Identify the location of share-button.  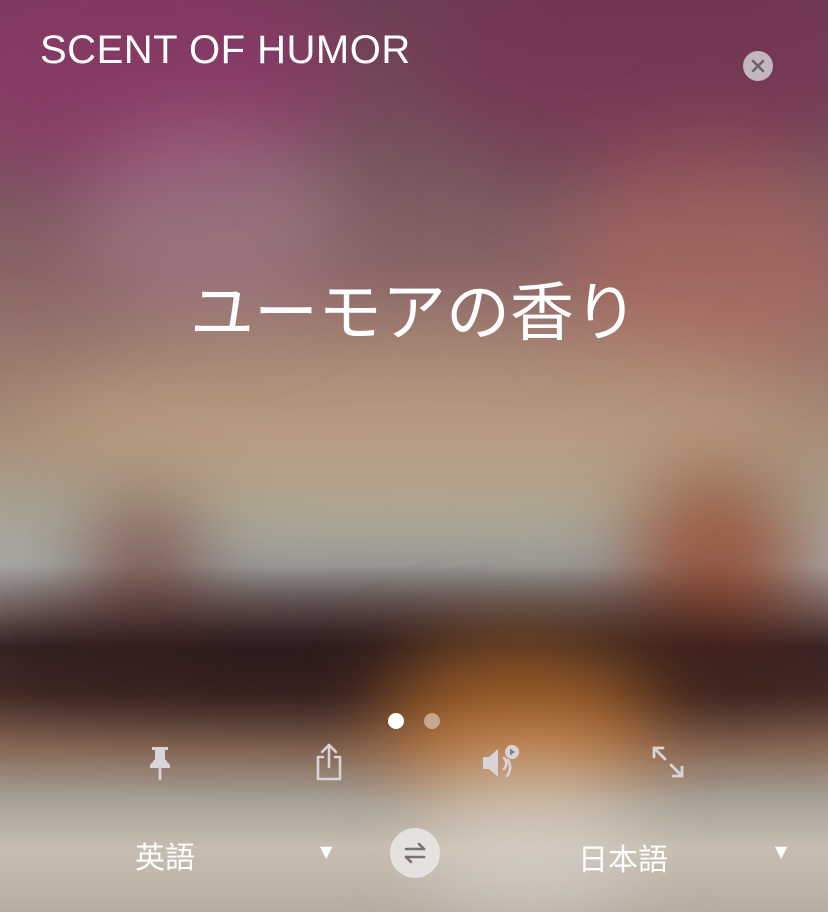
(329, 762).